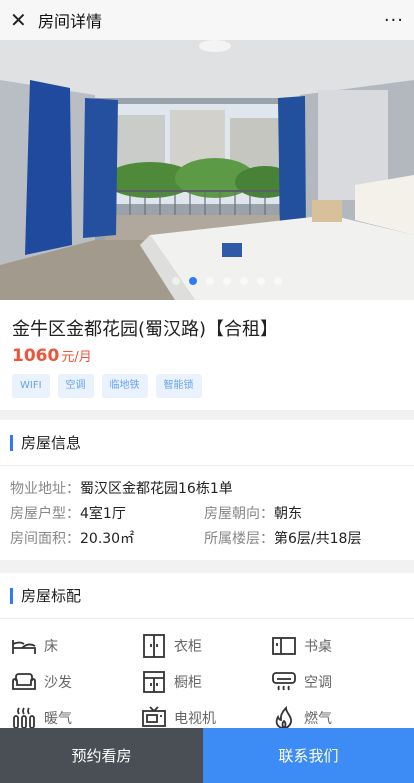 The width and height of the screenshot is (414, 783). I want to click on address-value: 蜀汉区金都花园16栋1单, so click(156, 489).